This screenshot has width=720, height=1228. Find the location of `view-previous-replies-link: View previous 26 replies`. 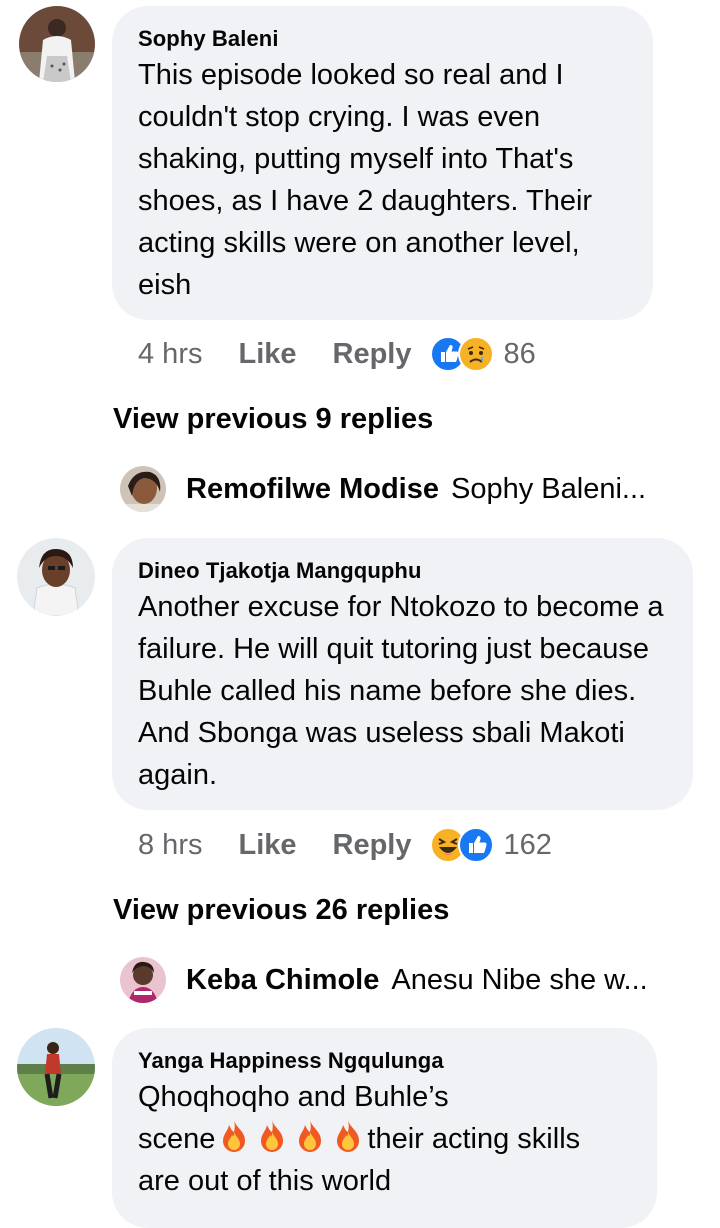

view-previous-replies-link: View previous 26 replies is located at coordinates (281, 910).